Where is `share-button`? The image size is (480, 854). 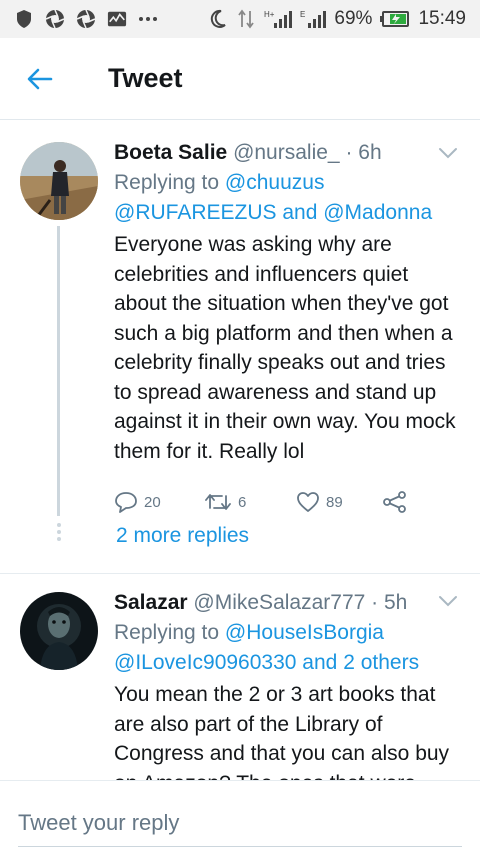
share-button is located at coordinates (395, 502).